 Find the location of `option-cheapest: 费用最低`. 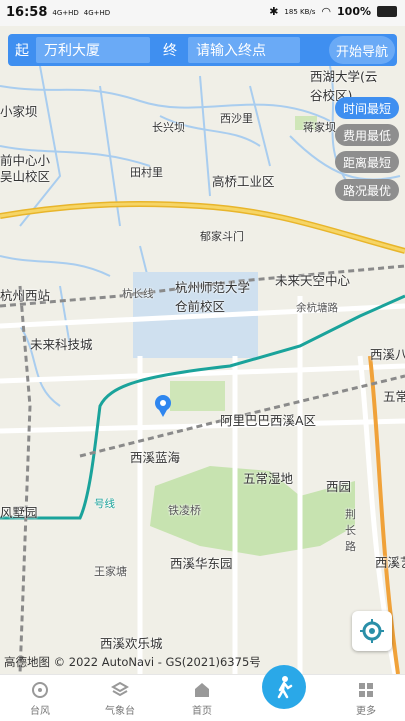

option-cheapest: 费用最低 is located at coordinates (367, 135).